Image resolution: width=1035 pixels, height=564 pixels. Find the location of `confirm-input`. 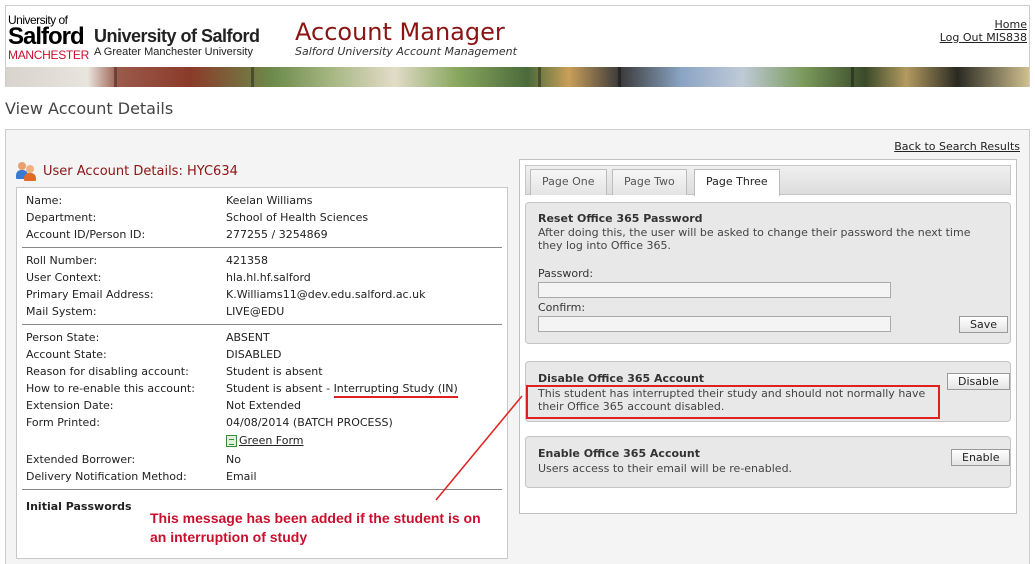

confirm-input is located at coordinates (714, 324).